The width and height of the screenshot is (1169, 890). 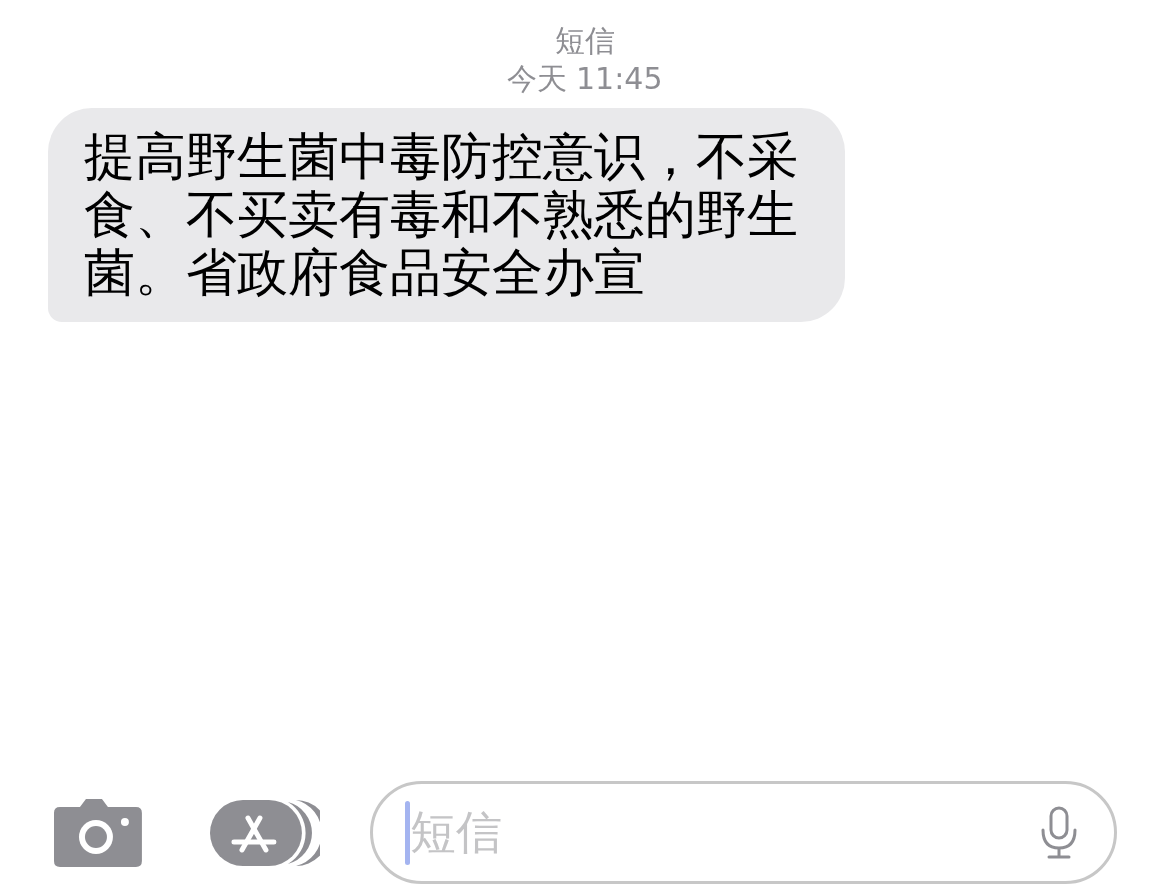 I want to click on text-cursor, so click(x=407, y=832).